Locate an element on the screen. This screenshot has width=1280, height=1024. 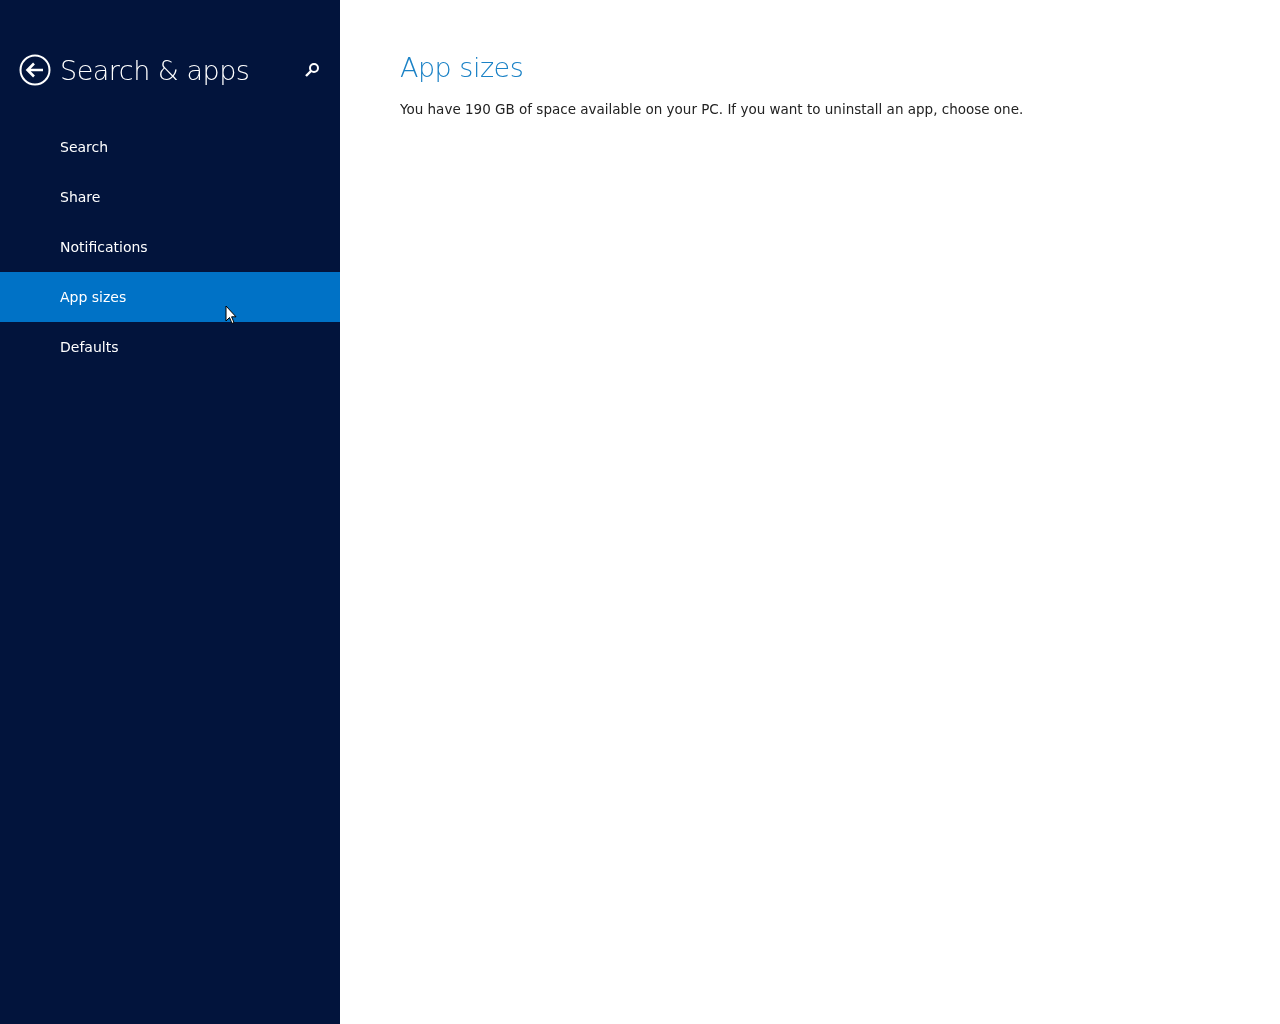
search-icon is located at coordinates (312, 70).